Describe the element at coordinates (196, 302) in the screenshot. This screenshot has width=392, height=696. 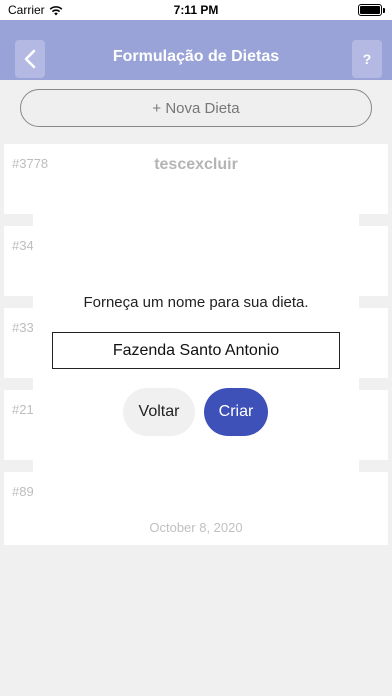
I see `dialog-prompt: Forneça um nome para sua dieta.` at that location.